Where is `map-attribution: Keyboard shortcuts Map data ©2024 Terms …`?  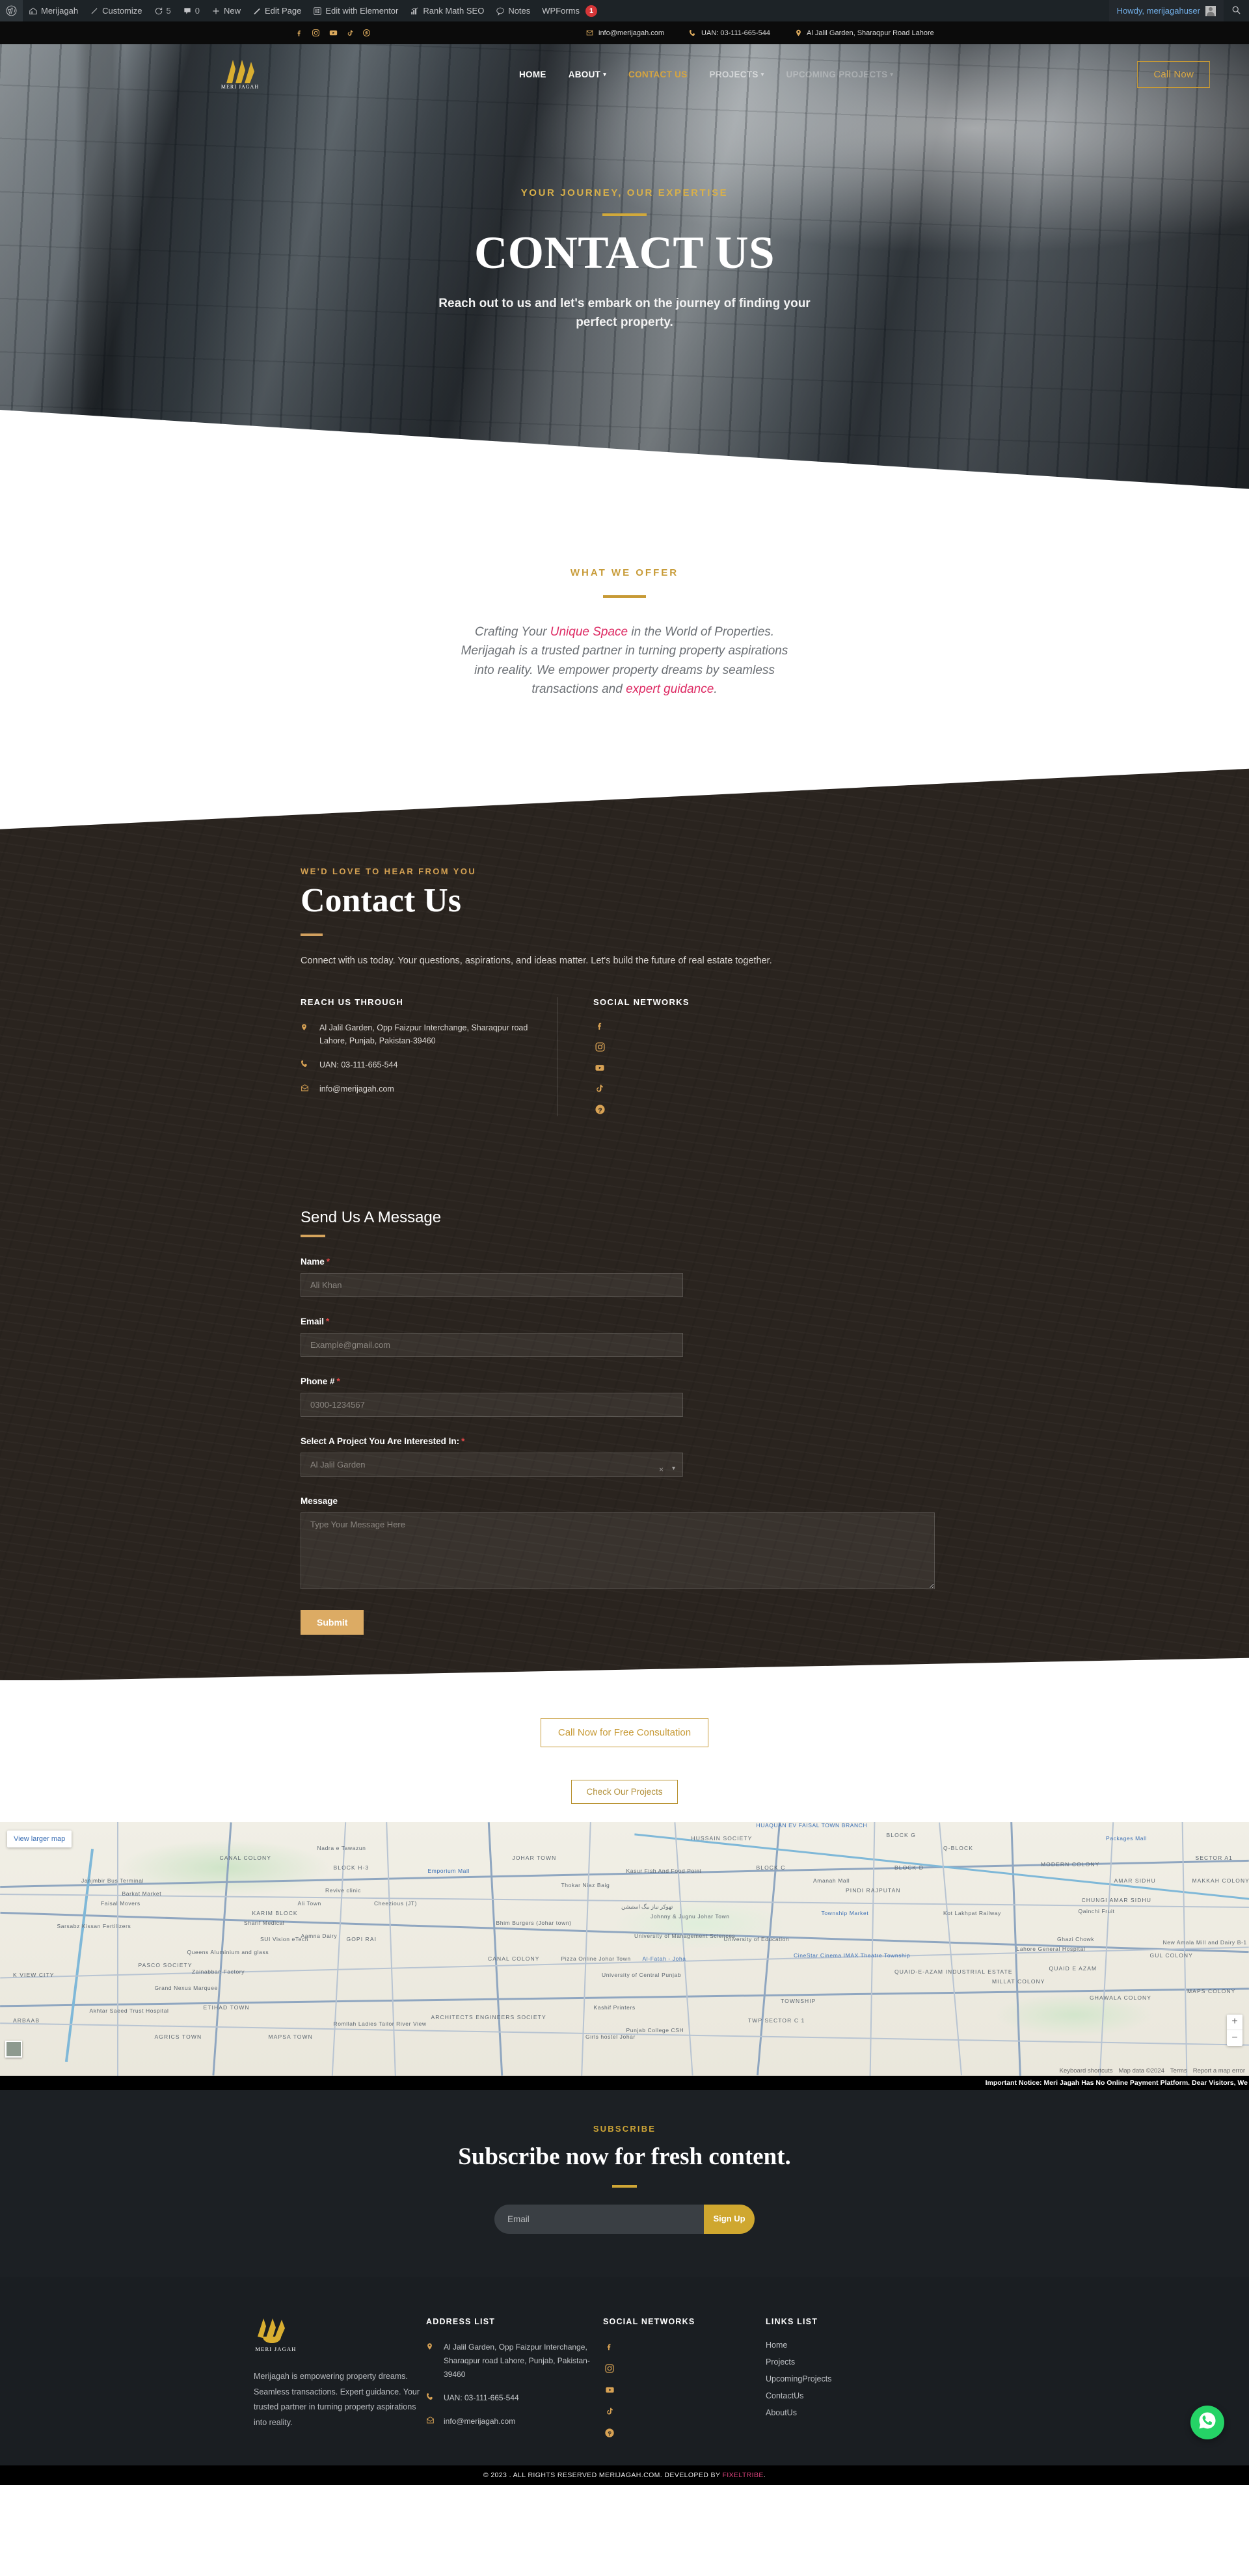 map-attribution: Keyboard shortcuts Map data ©2024 Terms … is located at coordinates (1152, 2070).